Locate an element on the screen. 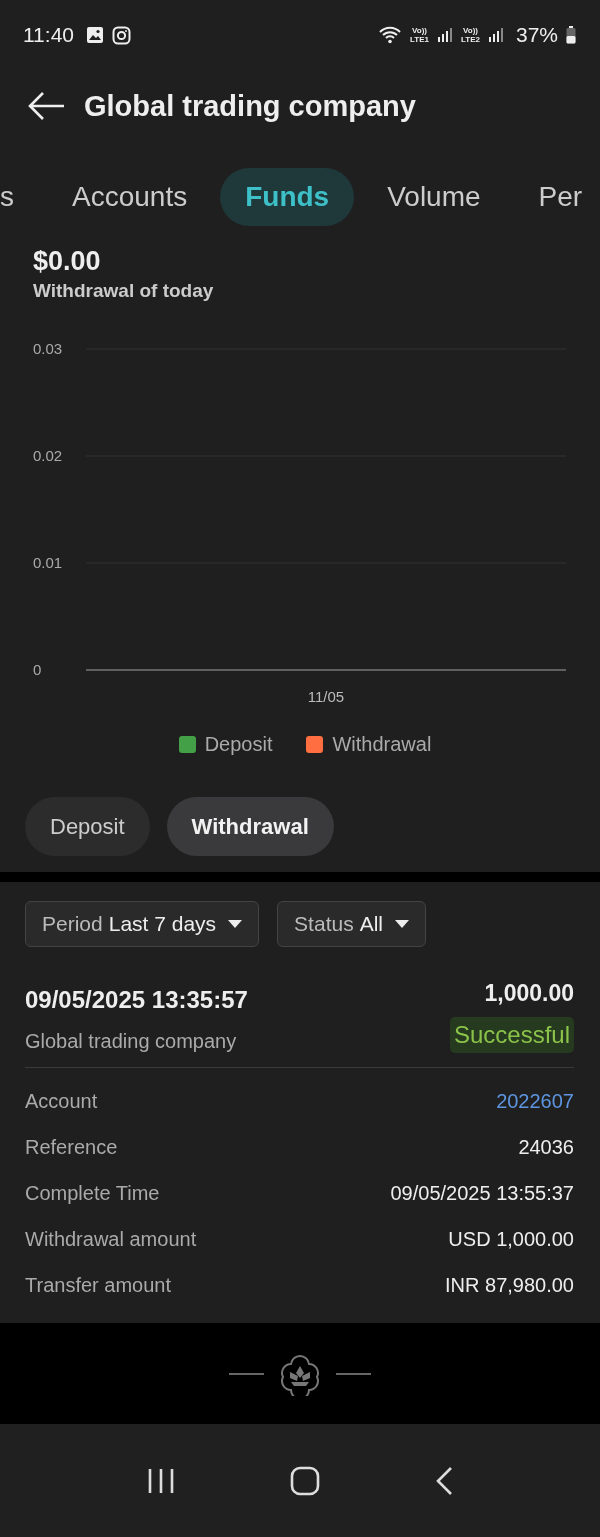  image-icon is located at coordinates (95, 35).